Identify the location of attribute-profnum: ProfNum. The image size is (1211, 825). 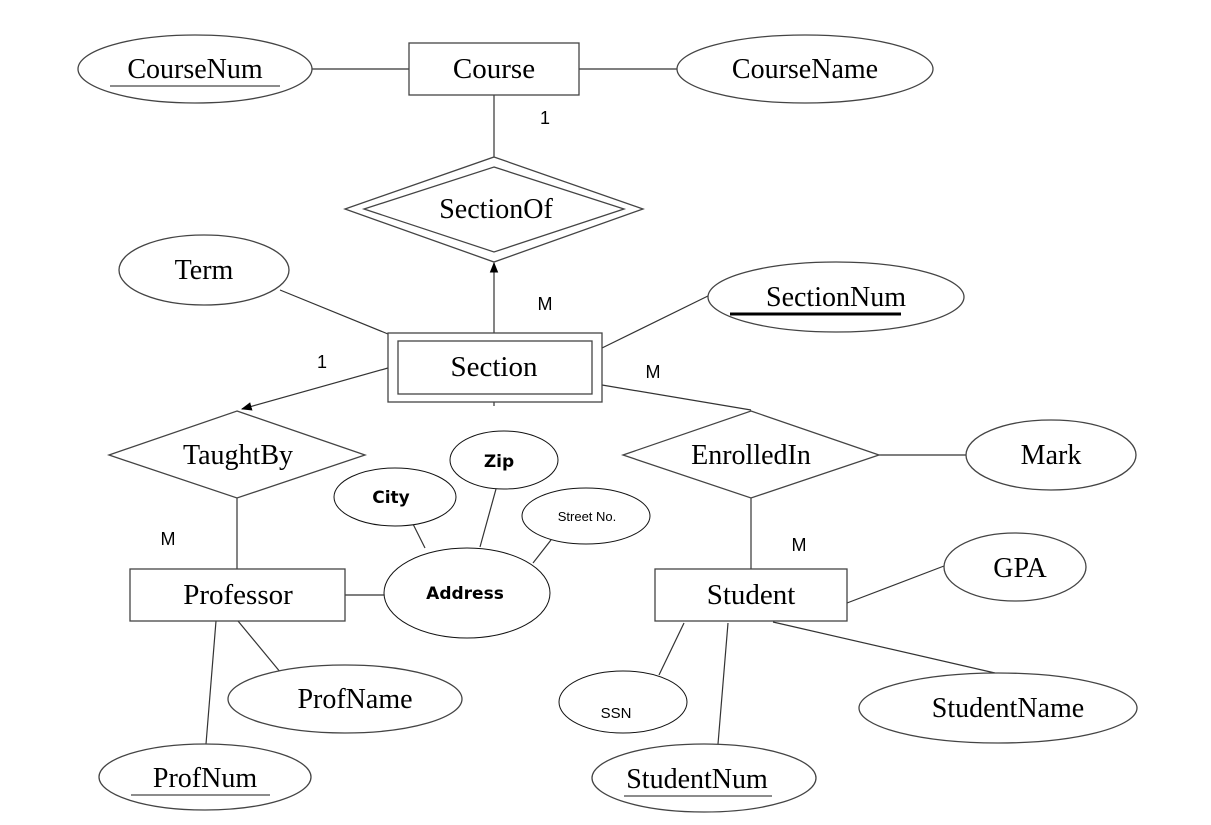
(205, 777).